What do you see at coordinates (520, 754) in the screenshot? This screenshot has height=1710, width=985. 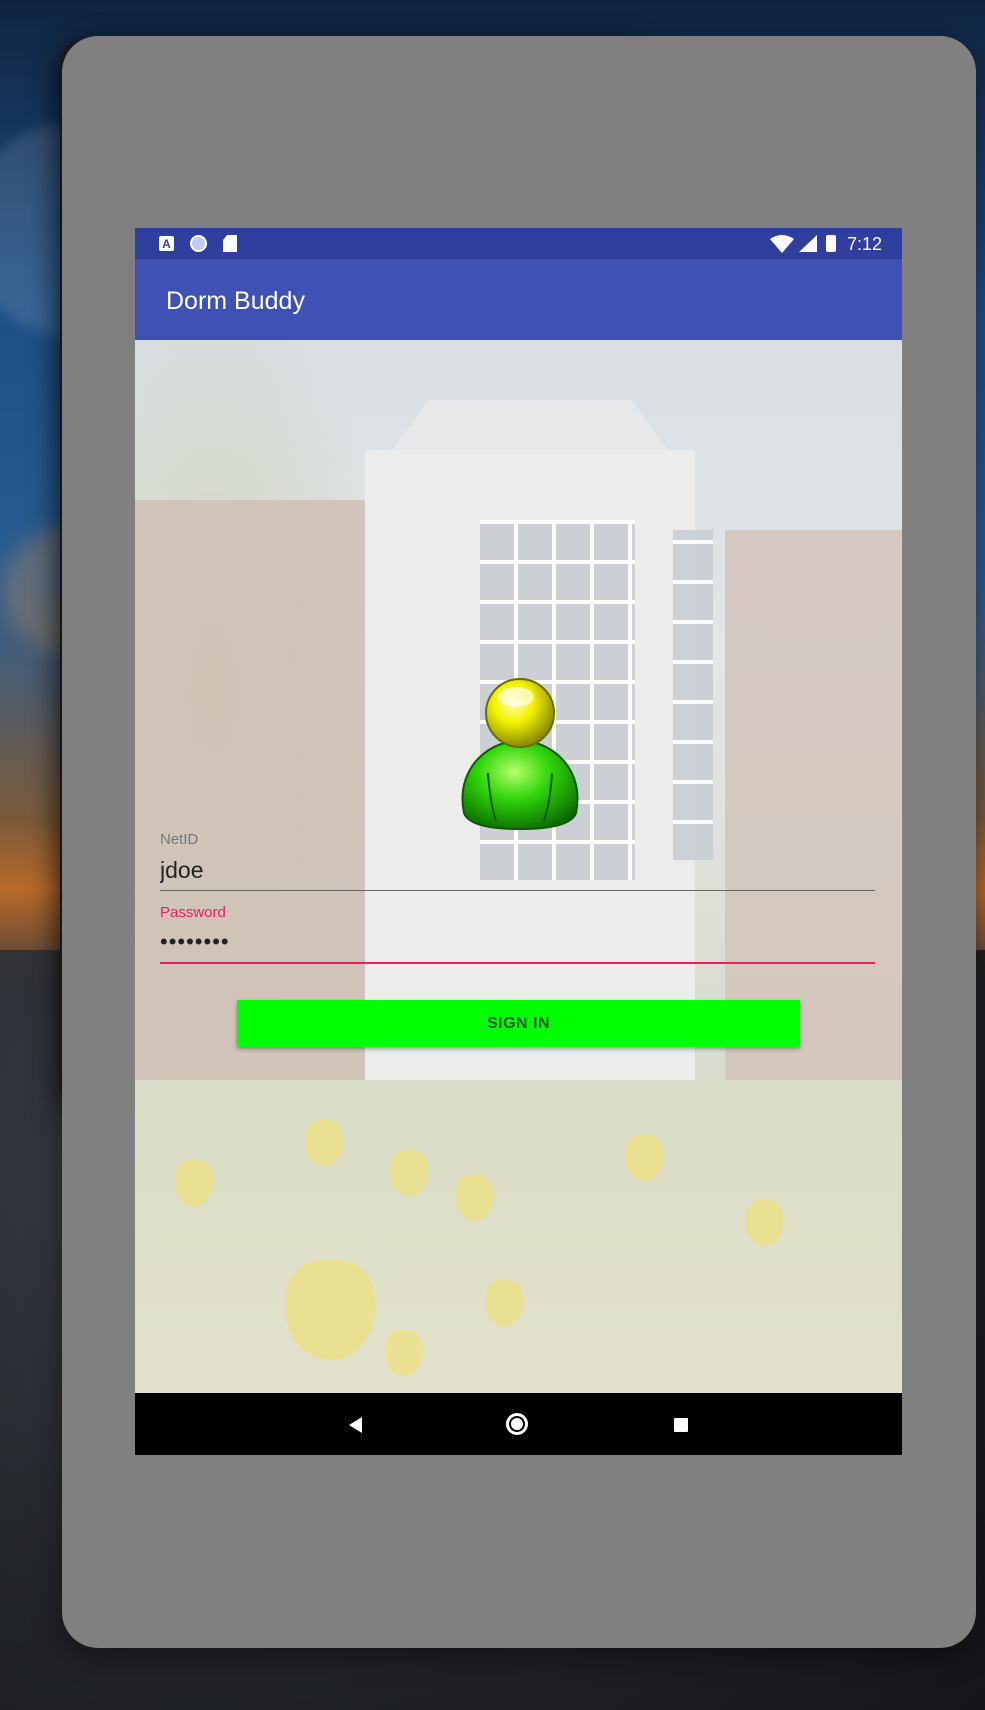 I see `user-avatar-icon` at bounding box center [520, 754].